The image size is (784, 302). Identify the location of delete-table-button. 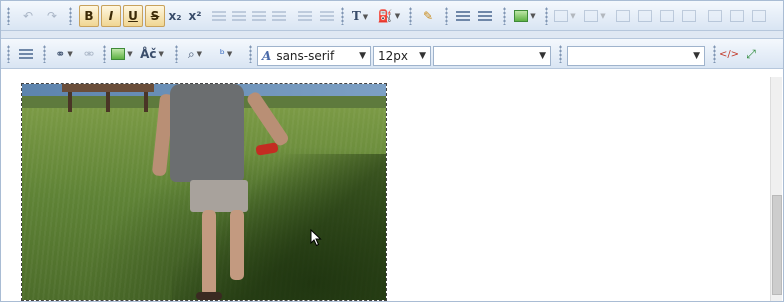
(759, 16).